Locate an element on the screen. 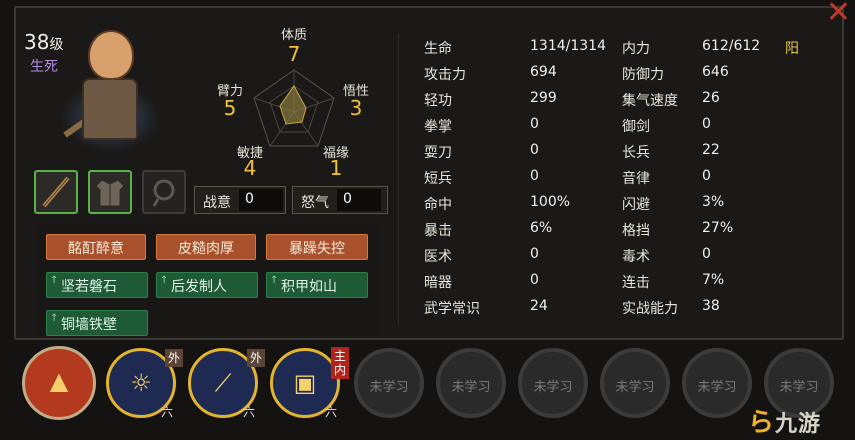 The height and width of the screenshot is (440, 855). skill-slot: ▣ 主内 六 is located at coordinates (309, 383).